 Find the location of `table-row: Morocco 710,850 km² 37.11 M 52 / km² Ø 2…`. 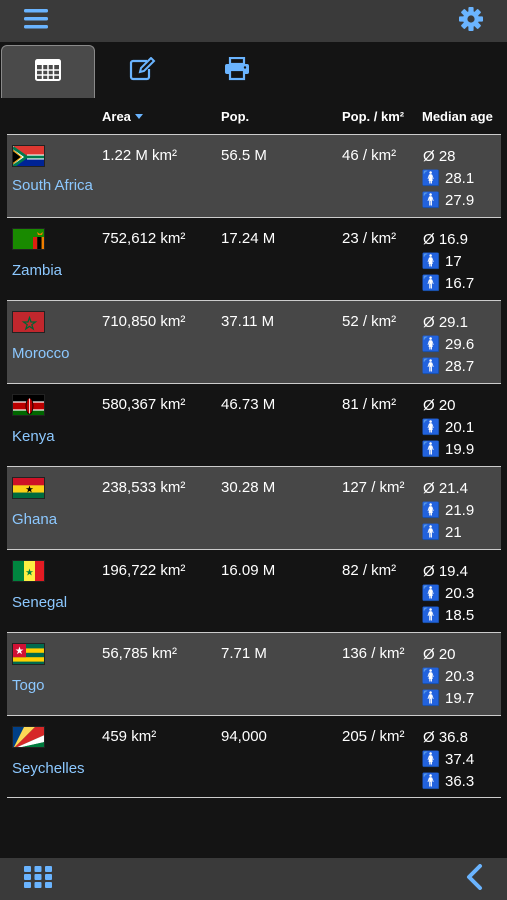

table-row: Morocco 710,850 km² 37.11 M 52 / km² Ø 2… is located at coordinates (254, 341).